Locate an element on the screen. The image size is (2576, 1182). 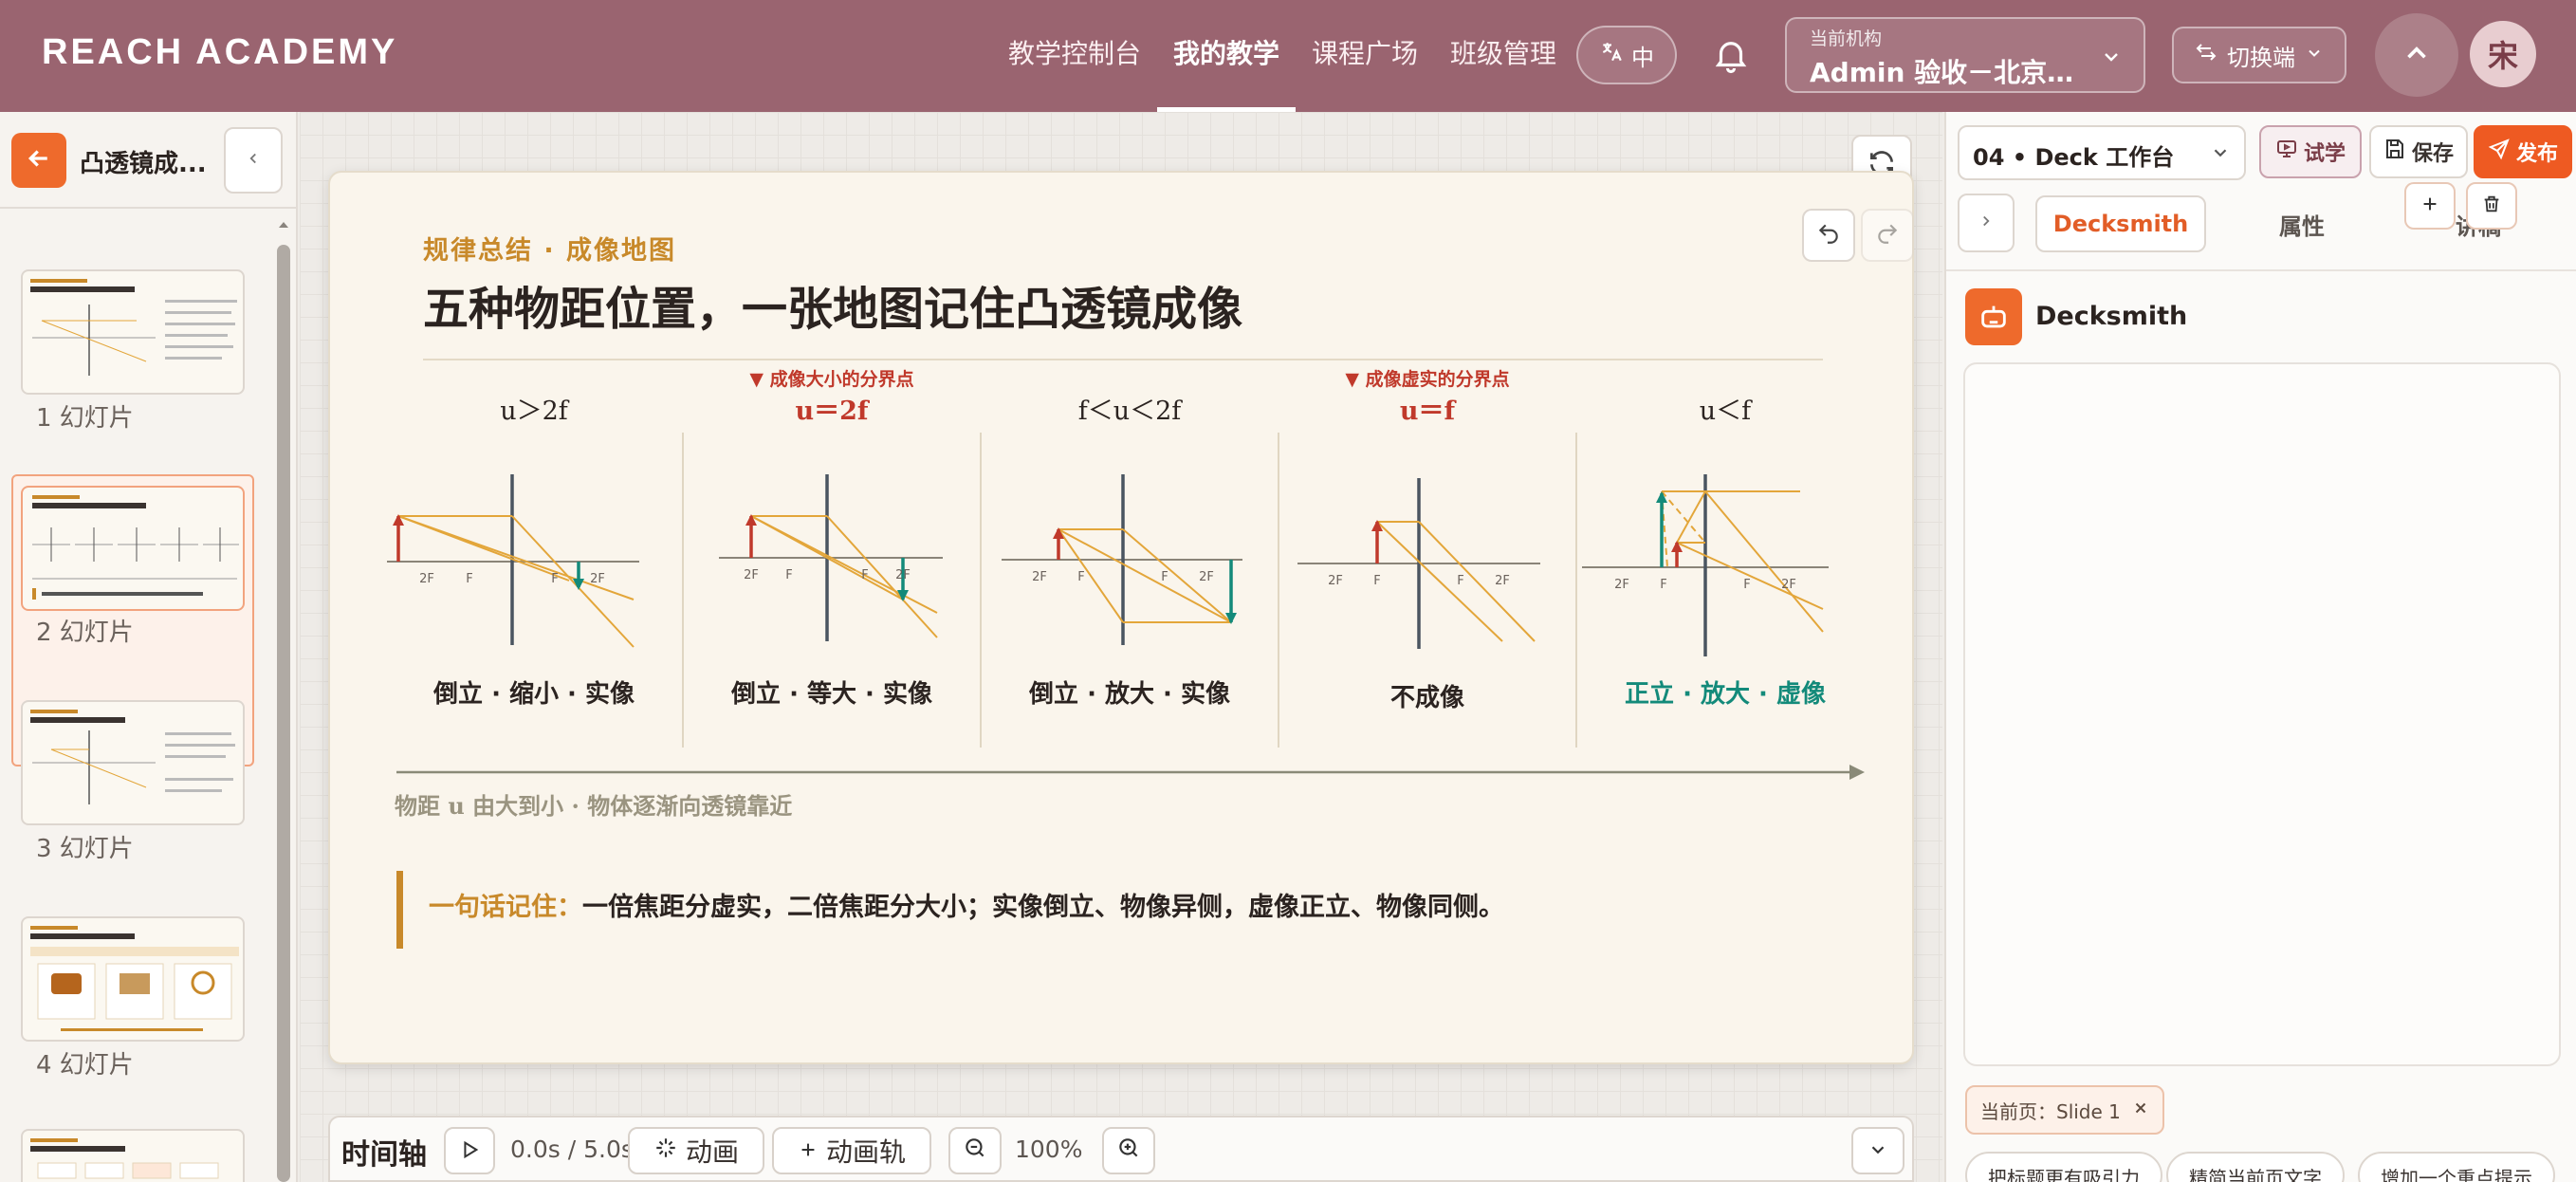
chevron-left-icon is located at coordinates (253, 161).